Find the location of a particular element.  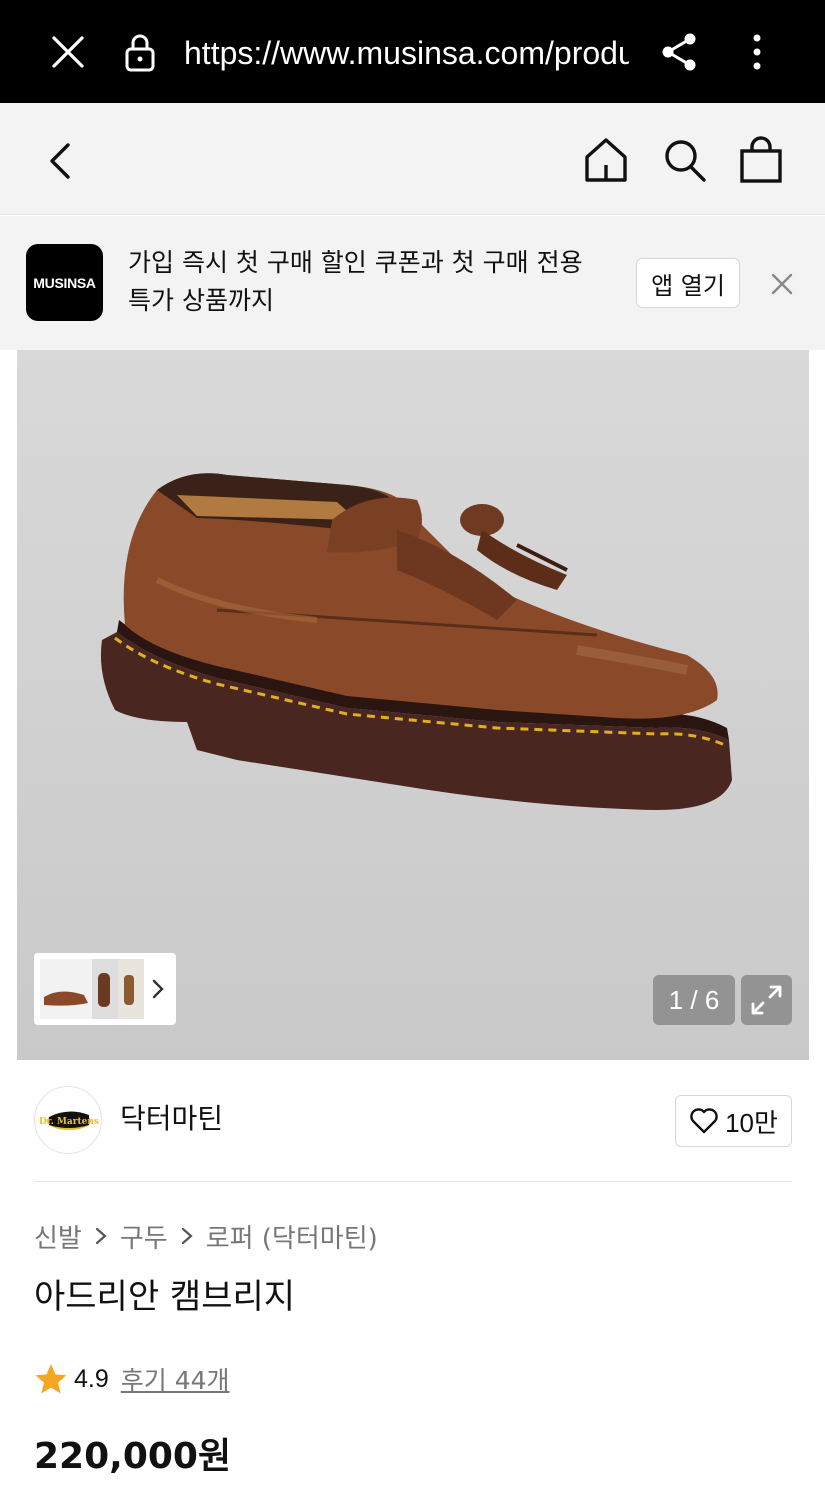

back-icon is located at coordinates (60, 161).